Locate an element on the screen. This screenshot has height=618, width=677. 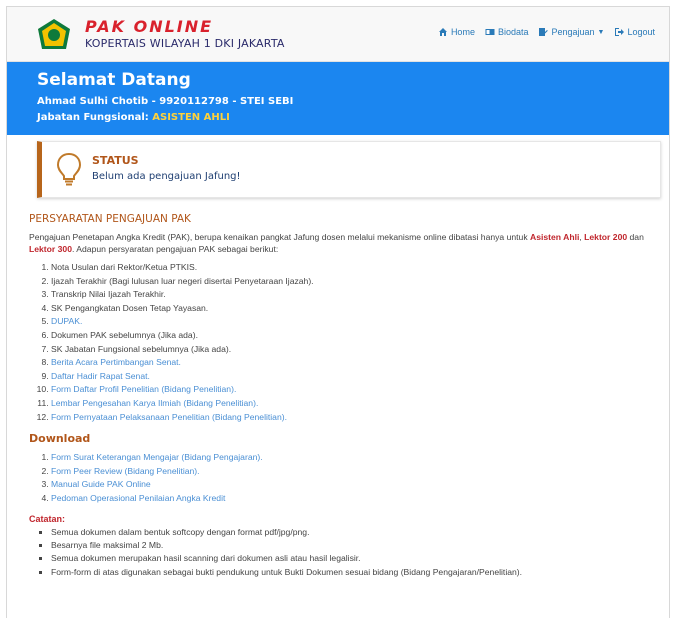
status-heading: STATUS is located at coordinates (115, 160).